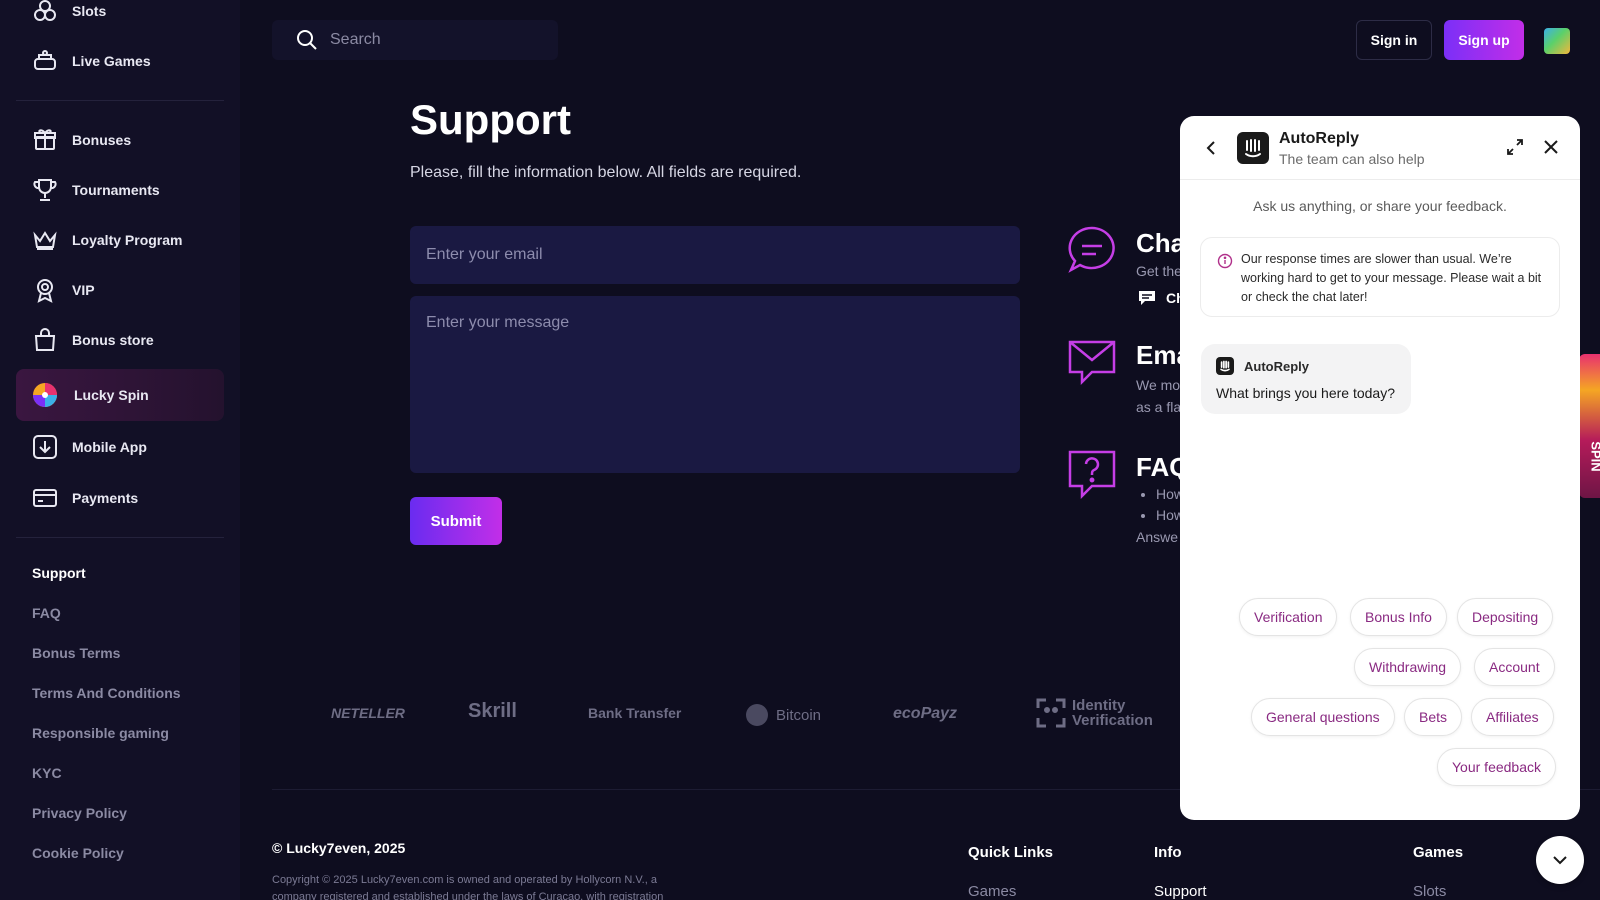 The image size is (1600, 900). I want to click on sign-in-button: Sign in, so click(1394, 40).